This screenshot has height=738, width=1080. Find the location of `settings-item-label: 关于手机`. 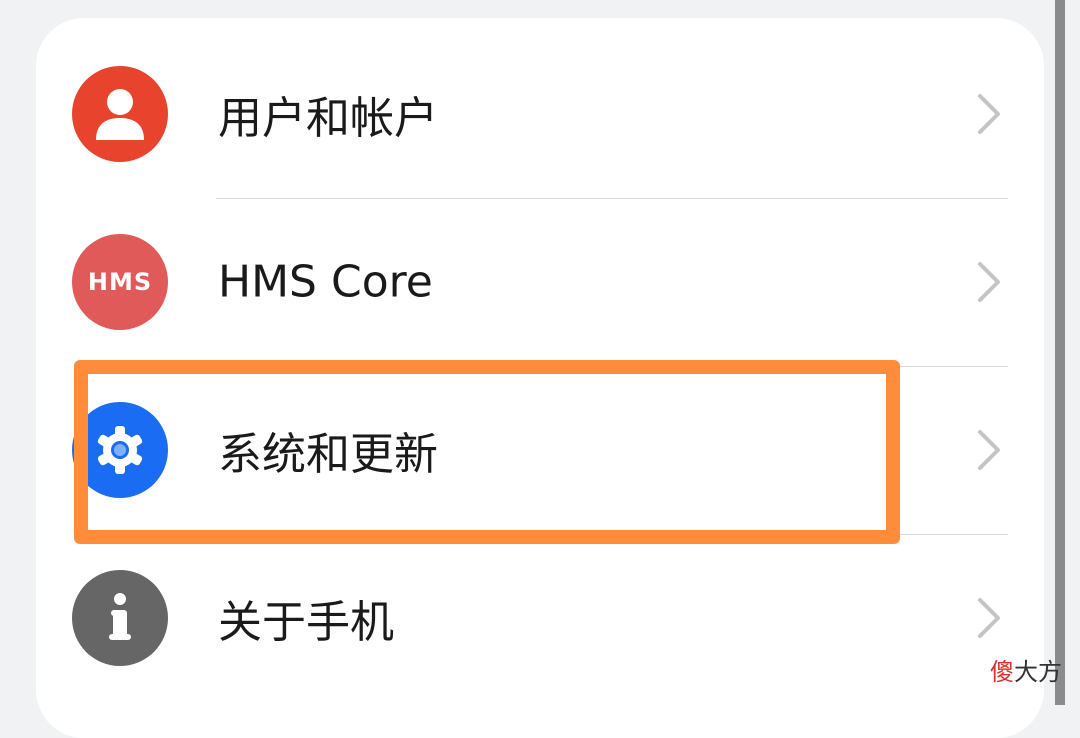

settings-item-label: 关于手机 is located at coordinates (306, 622).